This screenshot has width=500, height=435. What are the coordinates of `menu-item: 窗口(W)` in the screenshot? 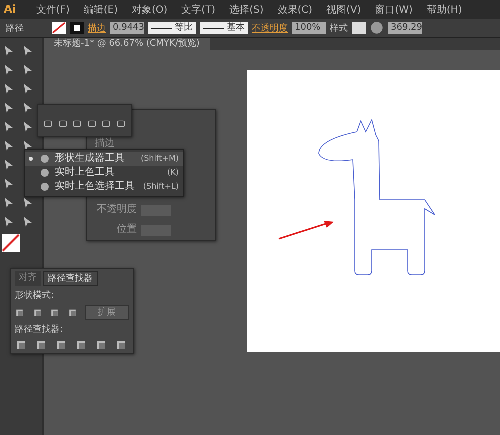 It's located at (394, 9).